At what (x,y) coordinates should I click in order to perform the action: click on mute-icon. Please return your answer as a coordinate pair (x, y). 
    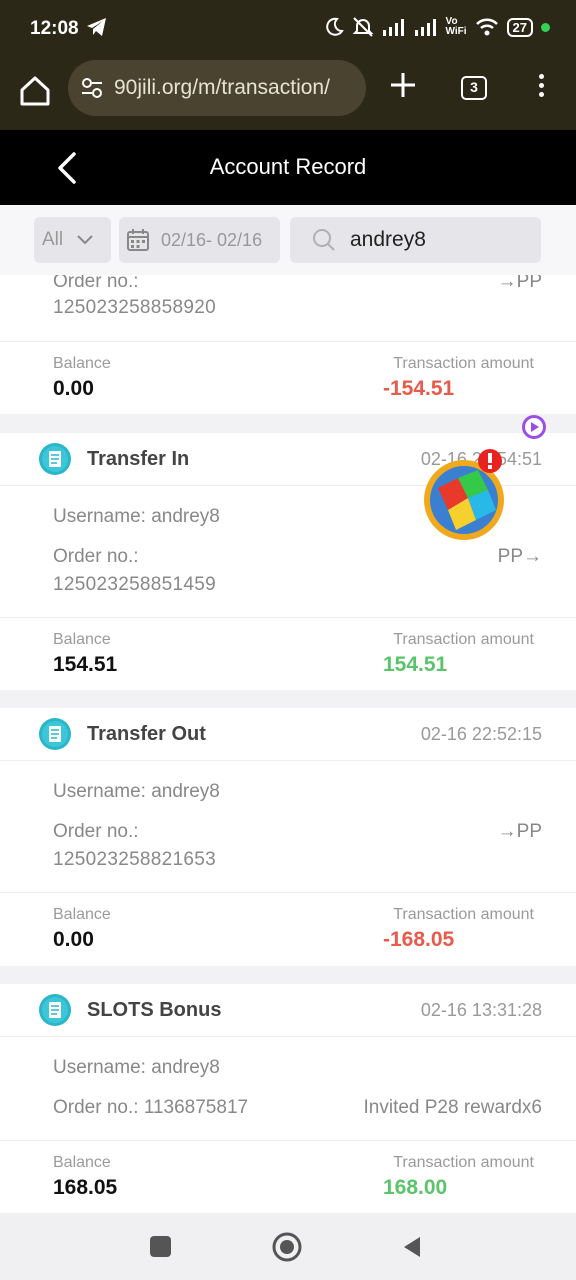
    Looking at the image, I should click on (362, 27).